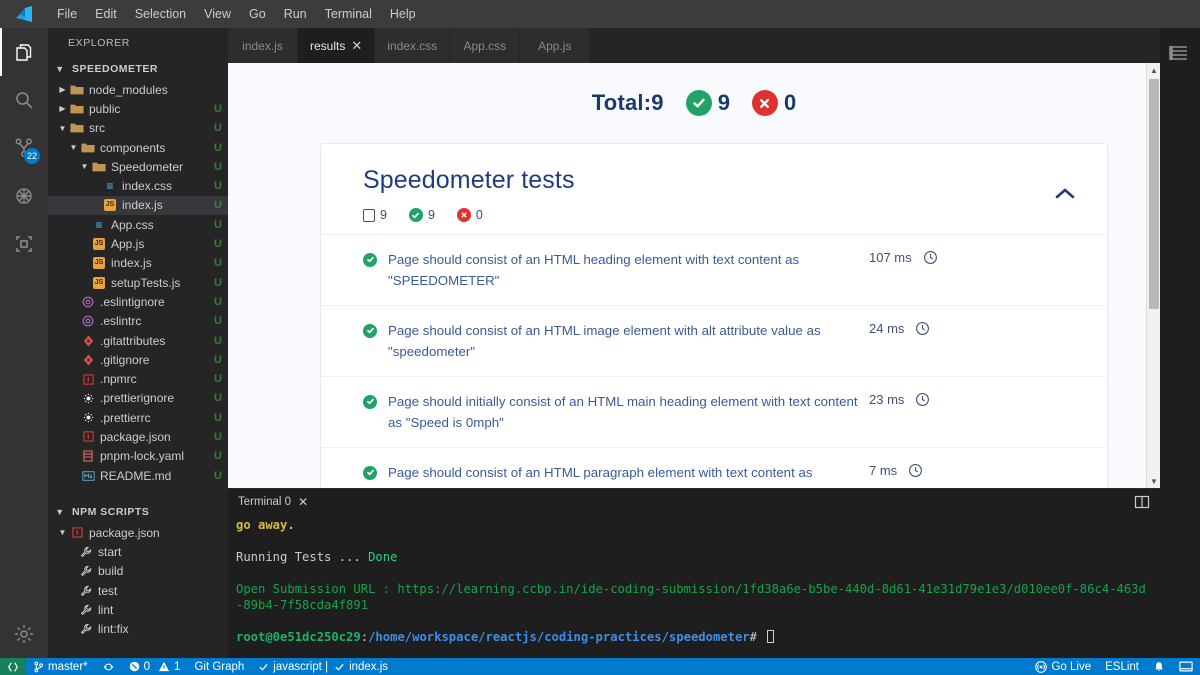  I want to click on tree-item-pnpm-lock-yaml: pnpm-lock.yaml U, so click(138, 456).